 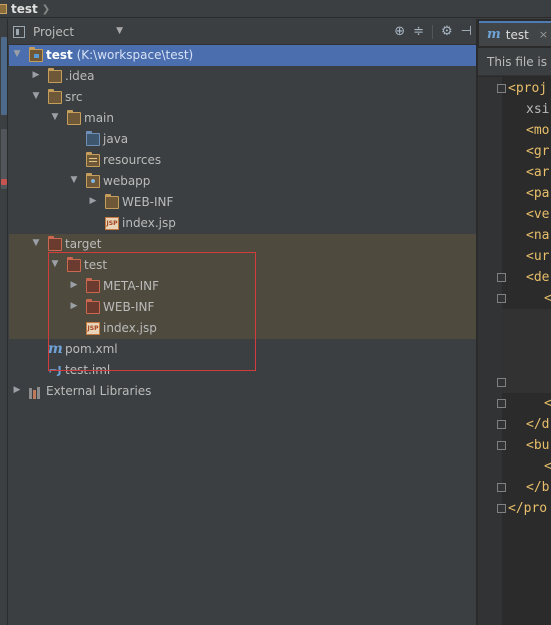 I want to click on tree-item-label: .idea, so click(x=80, y=76).